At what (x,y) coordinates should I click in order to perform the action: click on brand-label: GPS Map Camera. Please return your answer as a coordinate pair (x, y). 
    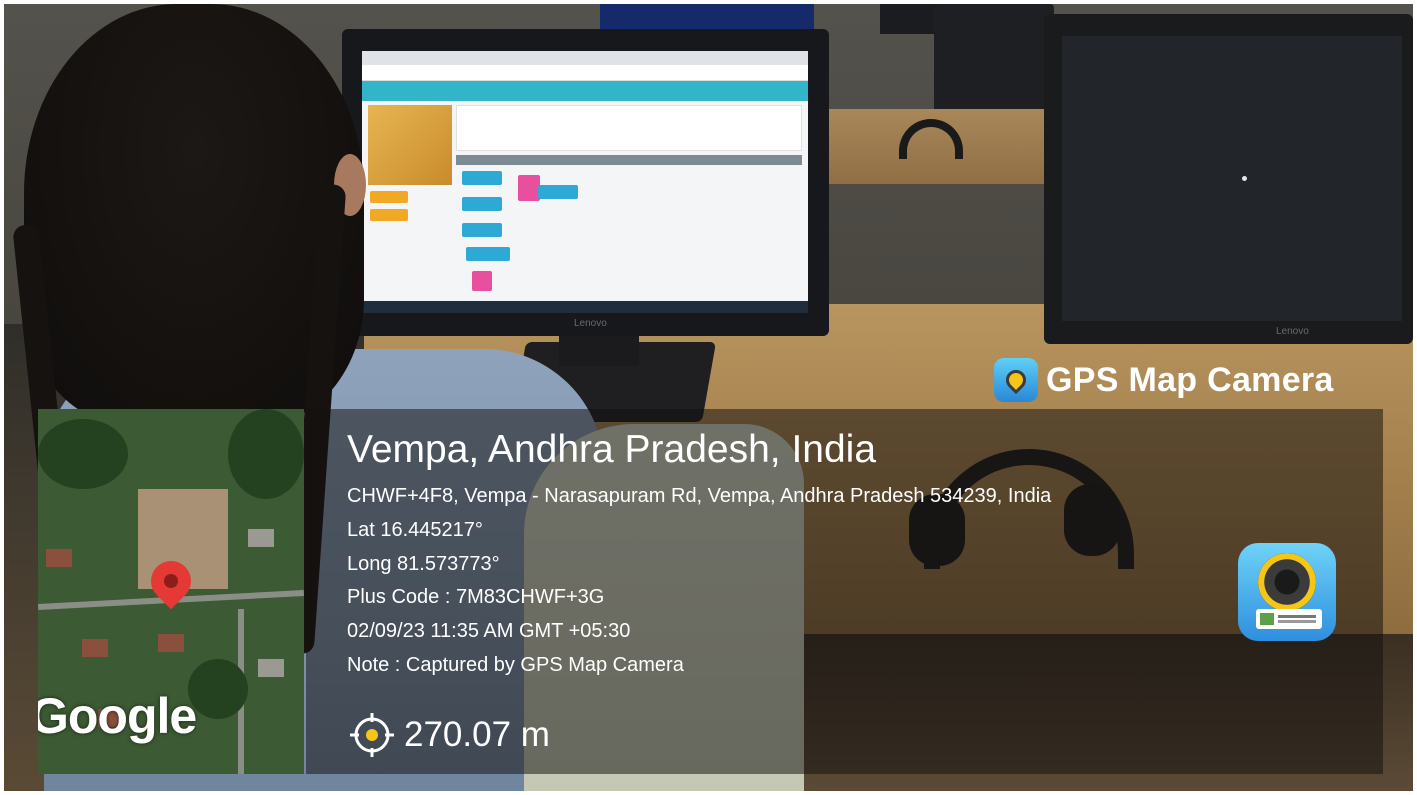
    Looking at the image, I should click on (1190, 379).